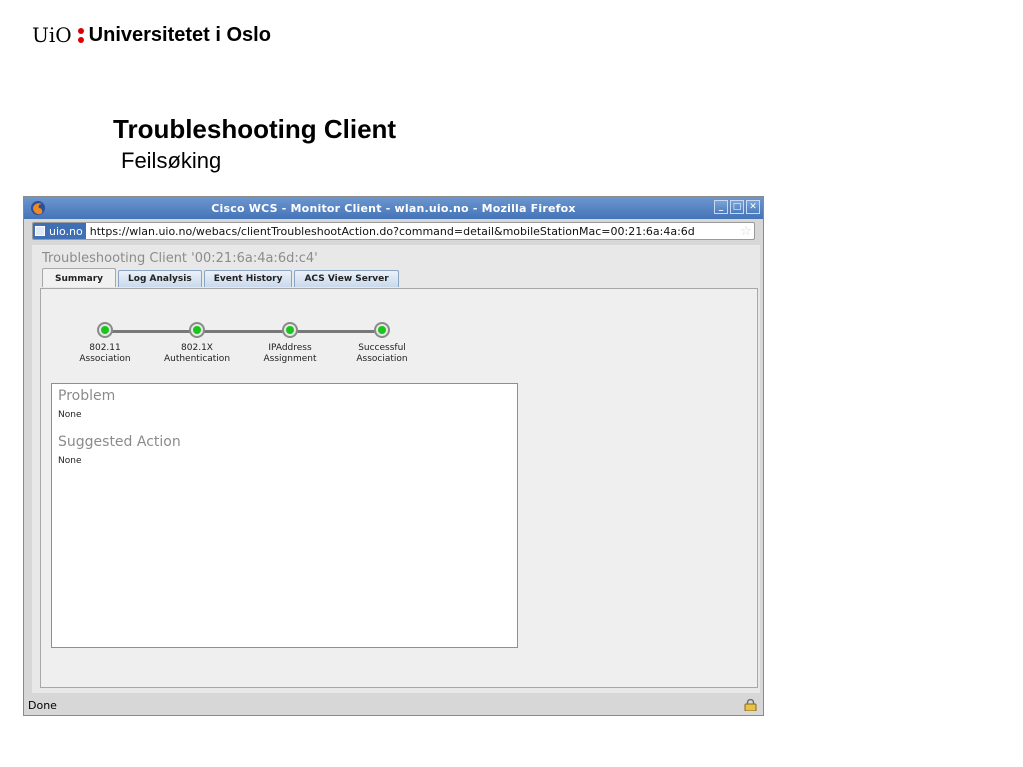 Image resolution: width=1023 pixels, height=767 pixels. What do you see at coordinates (290, 342) in the screenshot?
I see `step-ip-assignment: IPAddress Assignment` at bounding box center [290, 342].